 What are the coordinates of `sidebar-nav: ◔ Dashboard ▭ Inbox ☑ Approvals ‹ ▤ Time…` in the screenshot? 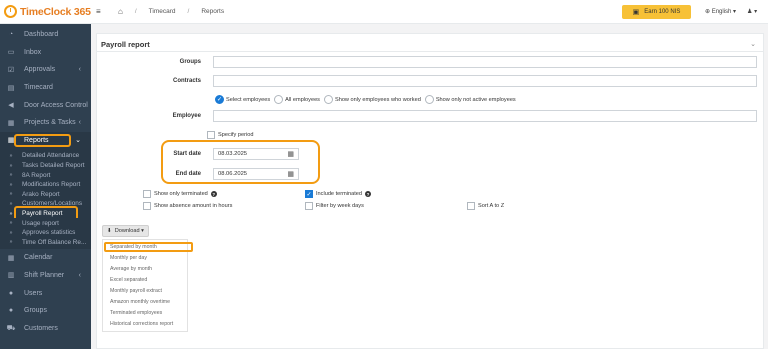 It's located at (45, 87).